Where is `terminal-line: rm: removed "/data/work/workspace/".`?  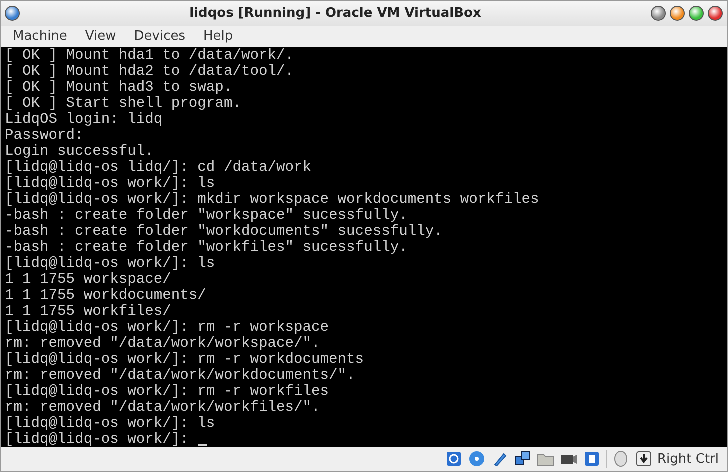 terminal-line: rm: removed "/data/work/workspace/". is located at coordinates (162, 344).